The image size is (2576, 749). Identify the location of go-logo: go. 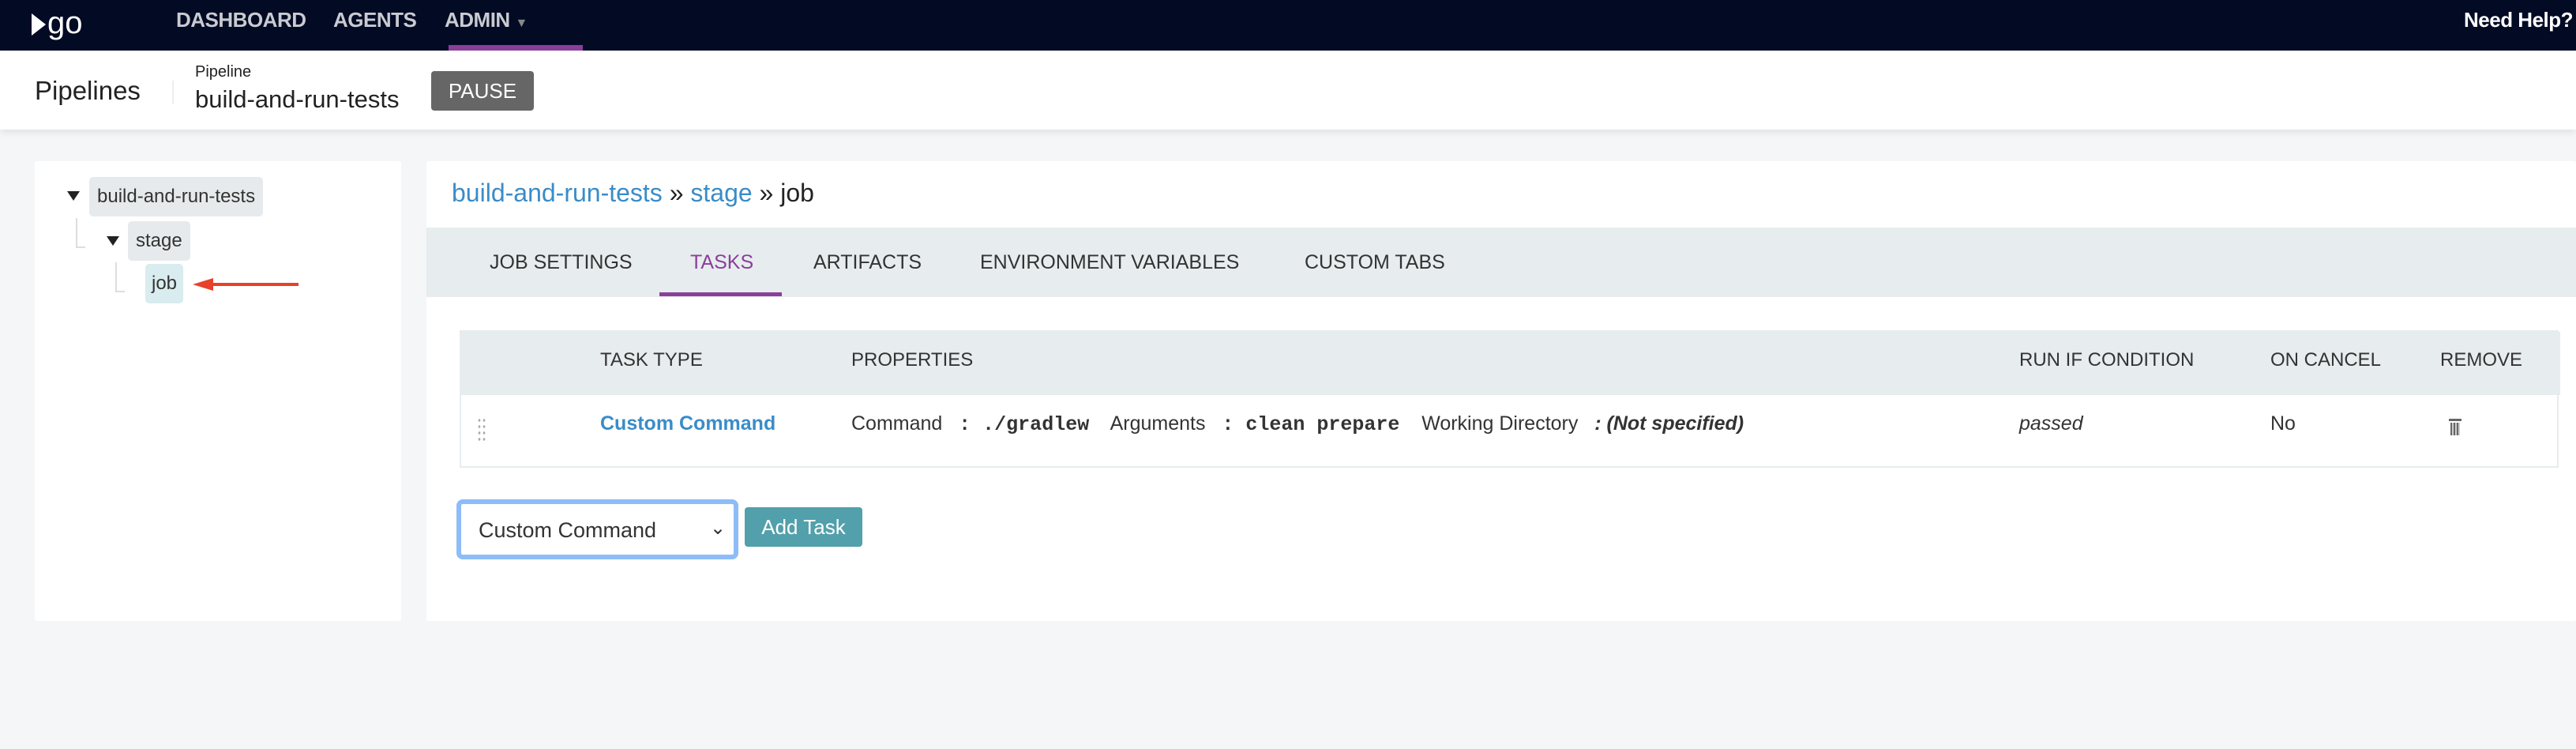
(57, 23).